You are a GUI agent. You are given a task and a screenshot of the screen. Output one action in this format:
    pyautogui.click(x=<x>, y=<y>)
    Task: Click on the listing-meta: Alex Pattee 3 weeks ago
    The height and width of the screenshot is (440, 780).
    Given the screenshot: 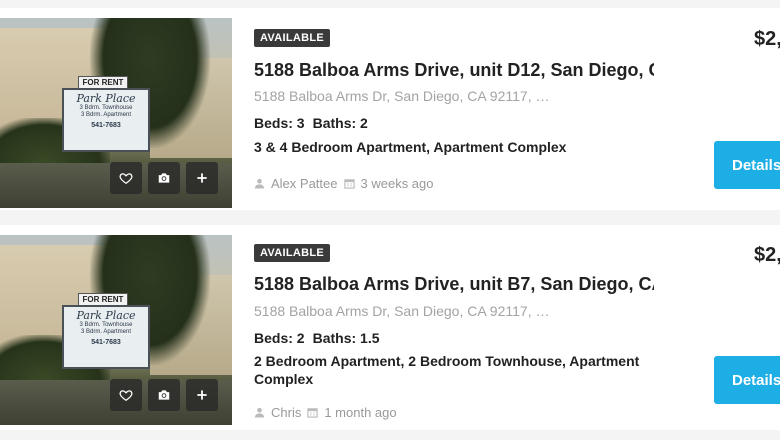 What is the action you would take?
    pyautogui.click(x=344, y=183)
    